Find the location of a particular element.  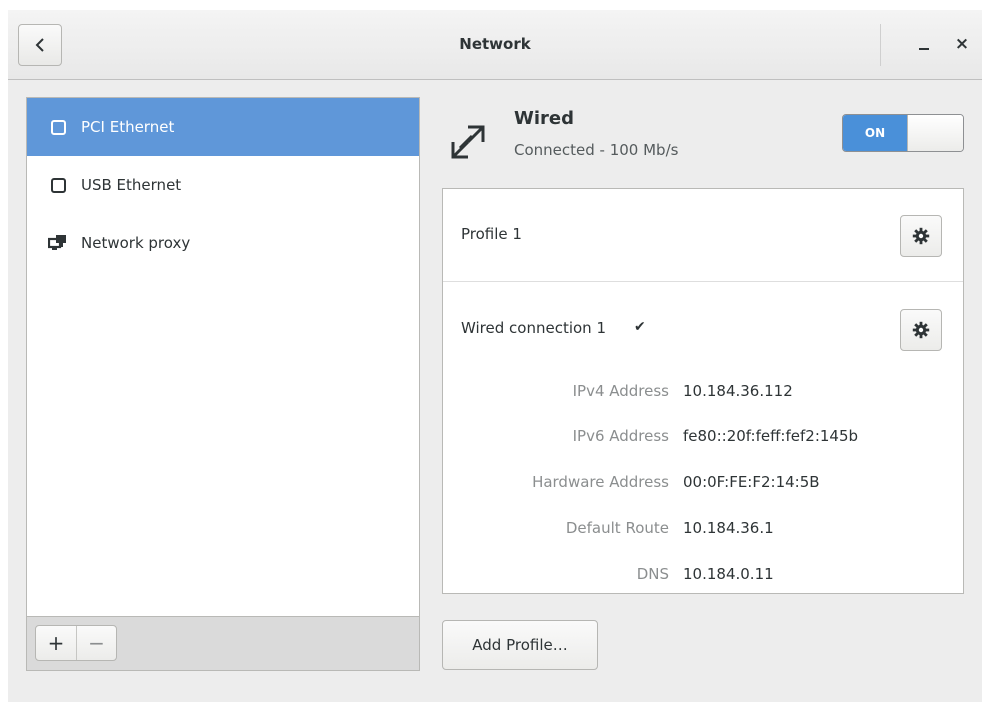

hardware-address-label: Hardware Address is located at coordinates (600, 482).